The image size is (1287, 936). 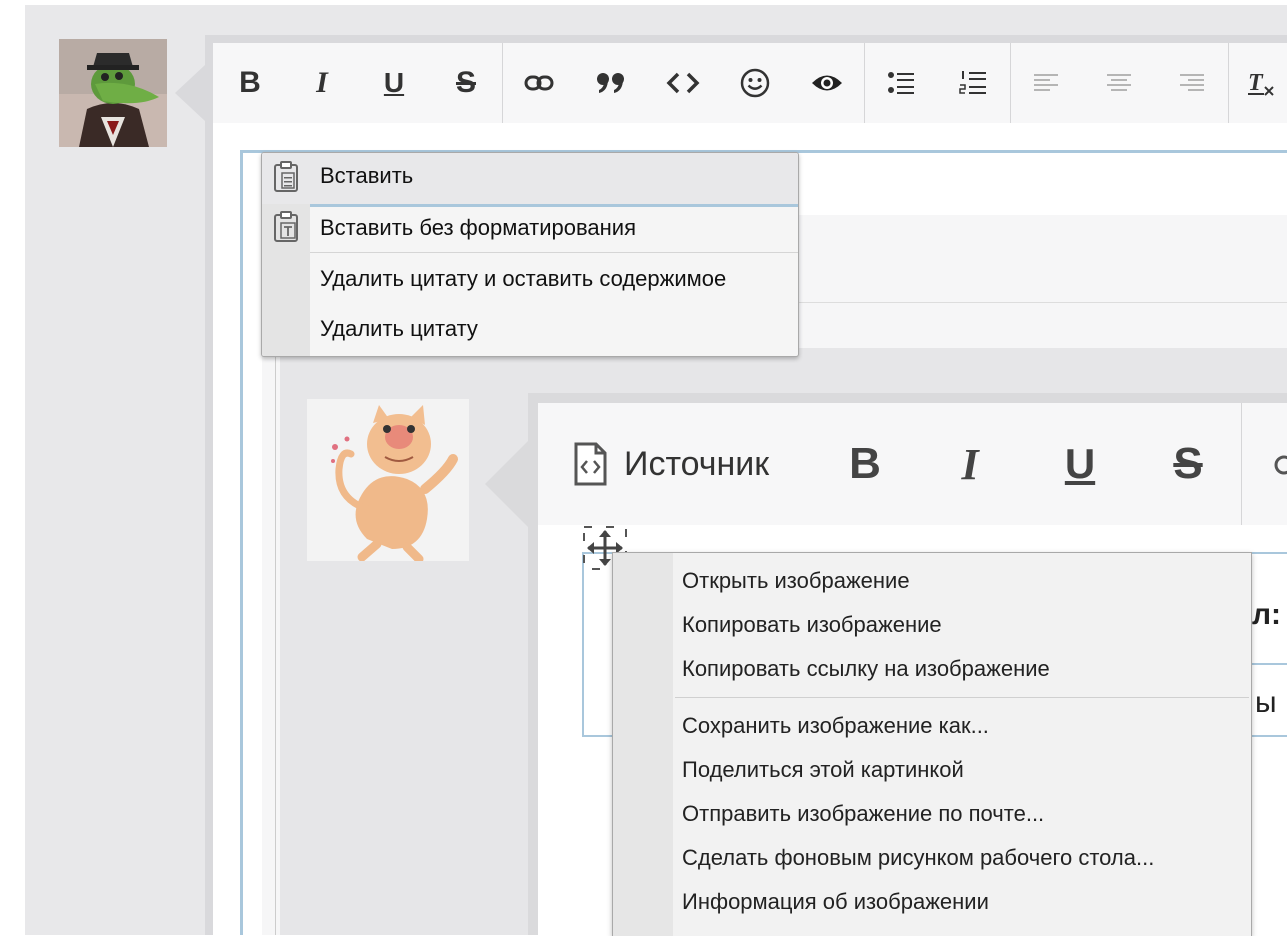 I want to click on crocodile-avatar-icon, so click(x=113, y=93).